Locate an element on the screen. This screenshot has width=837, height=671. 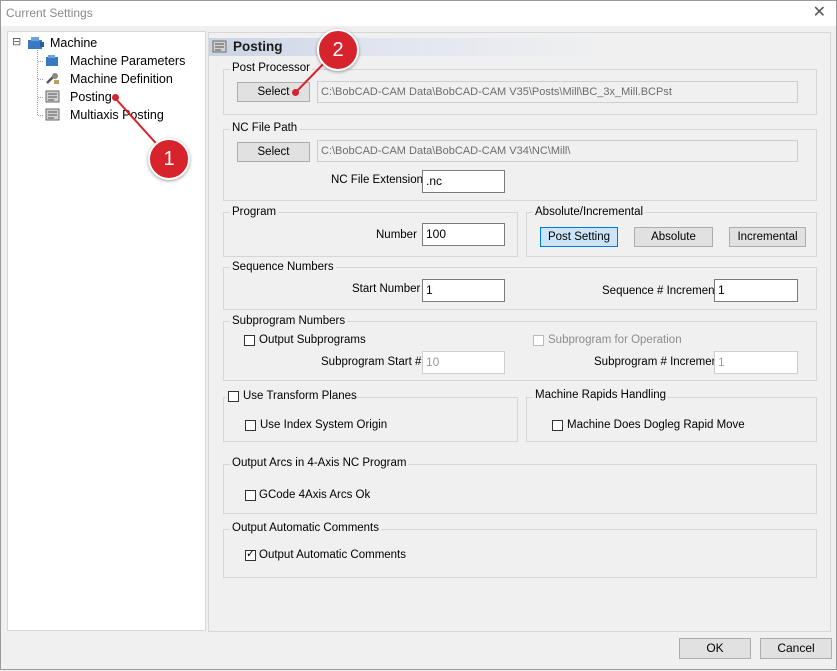
callout-2-anchor is located at coordinates (295, 92).